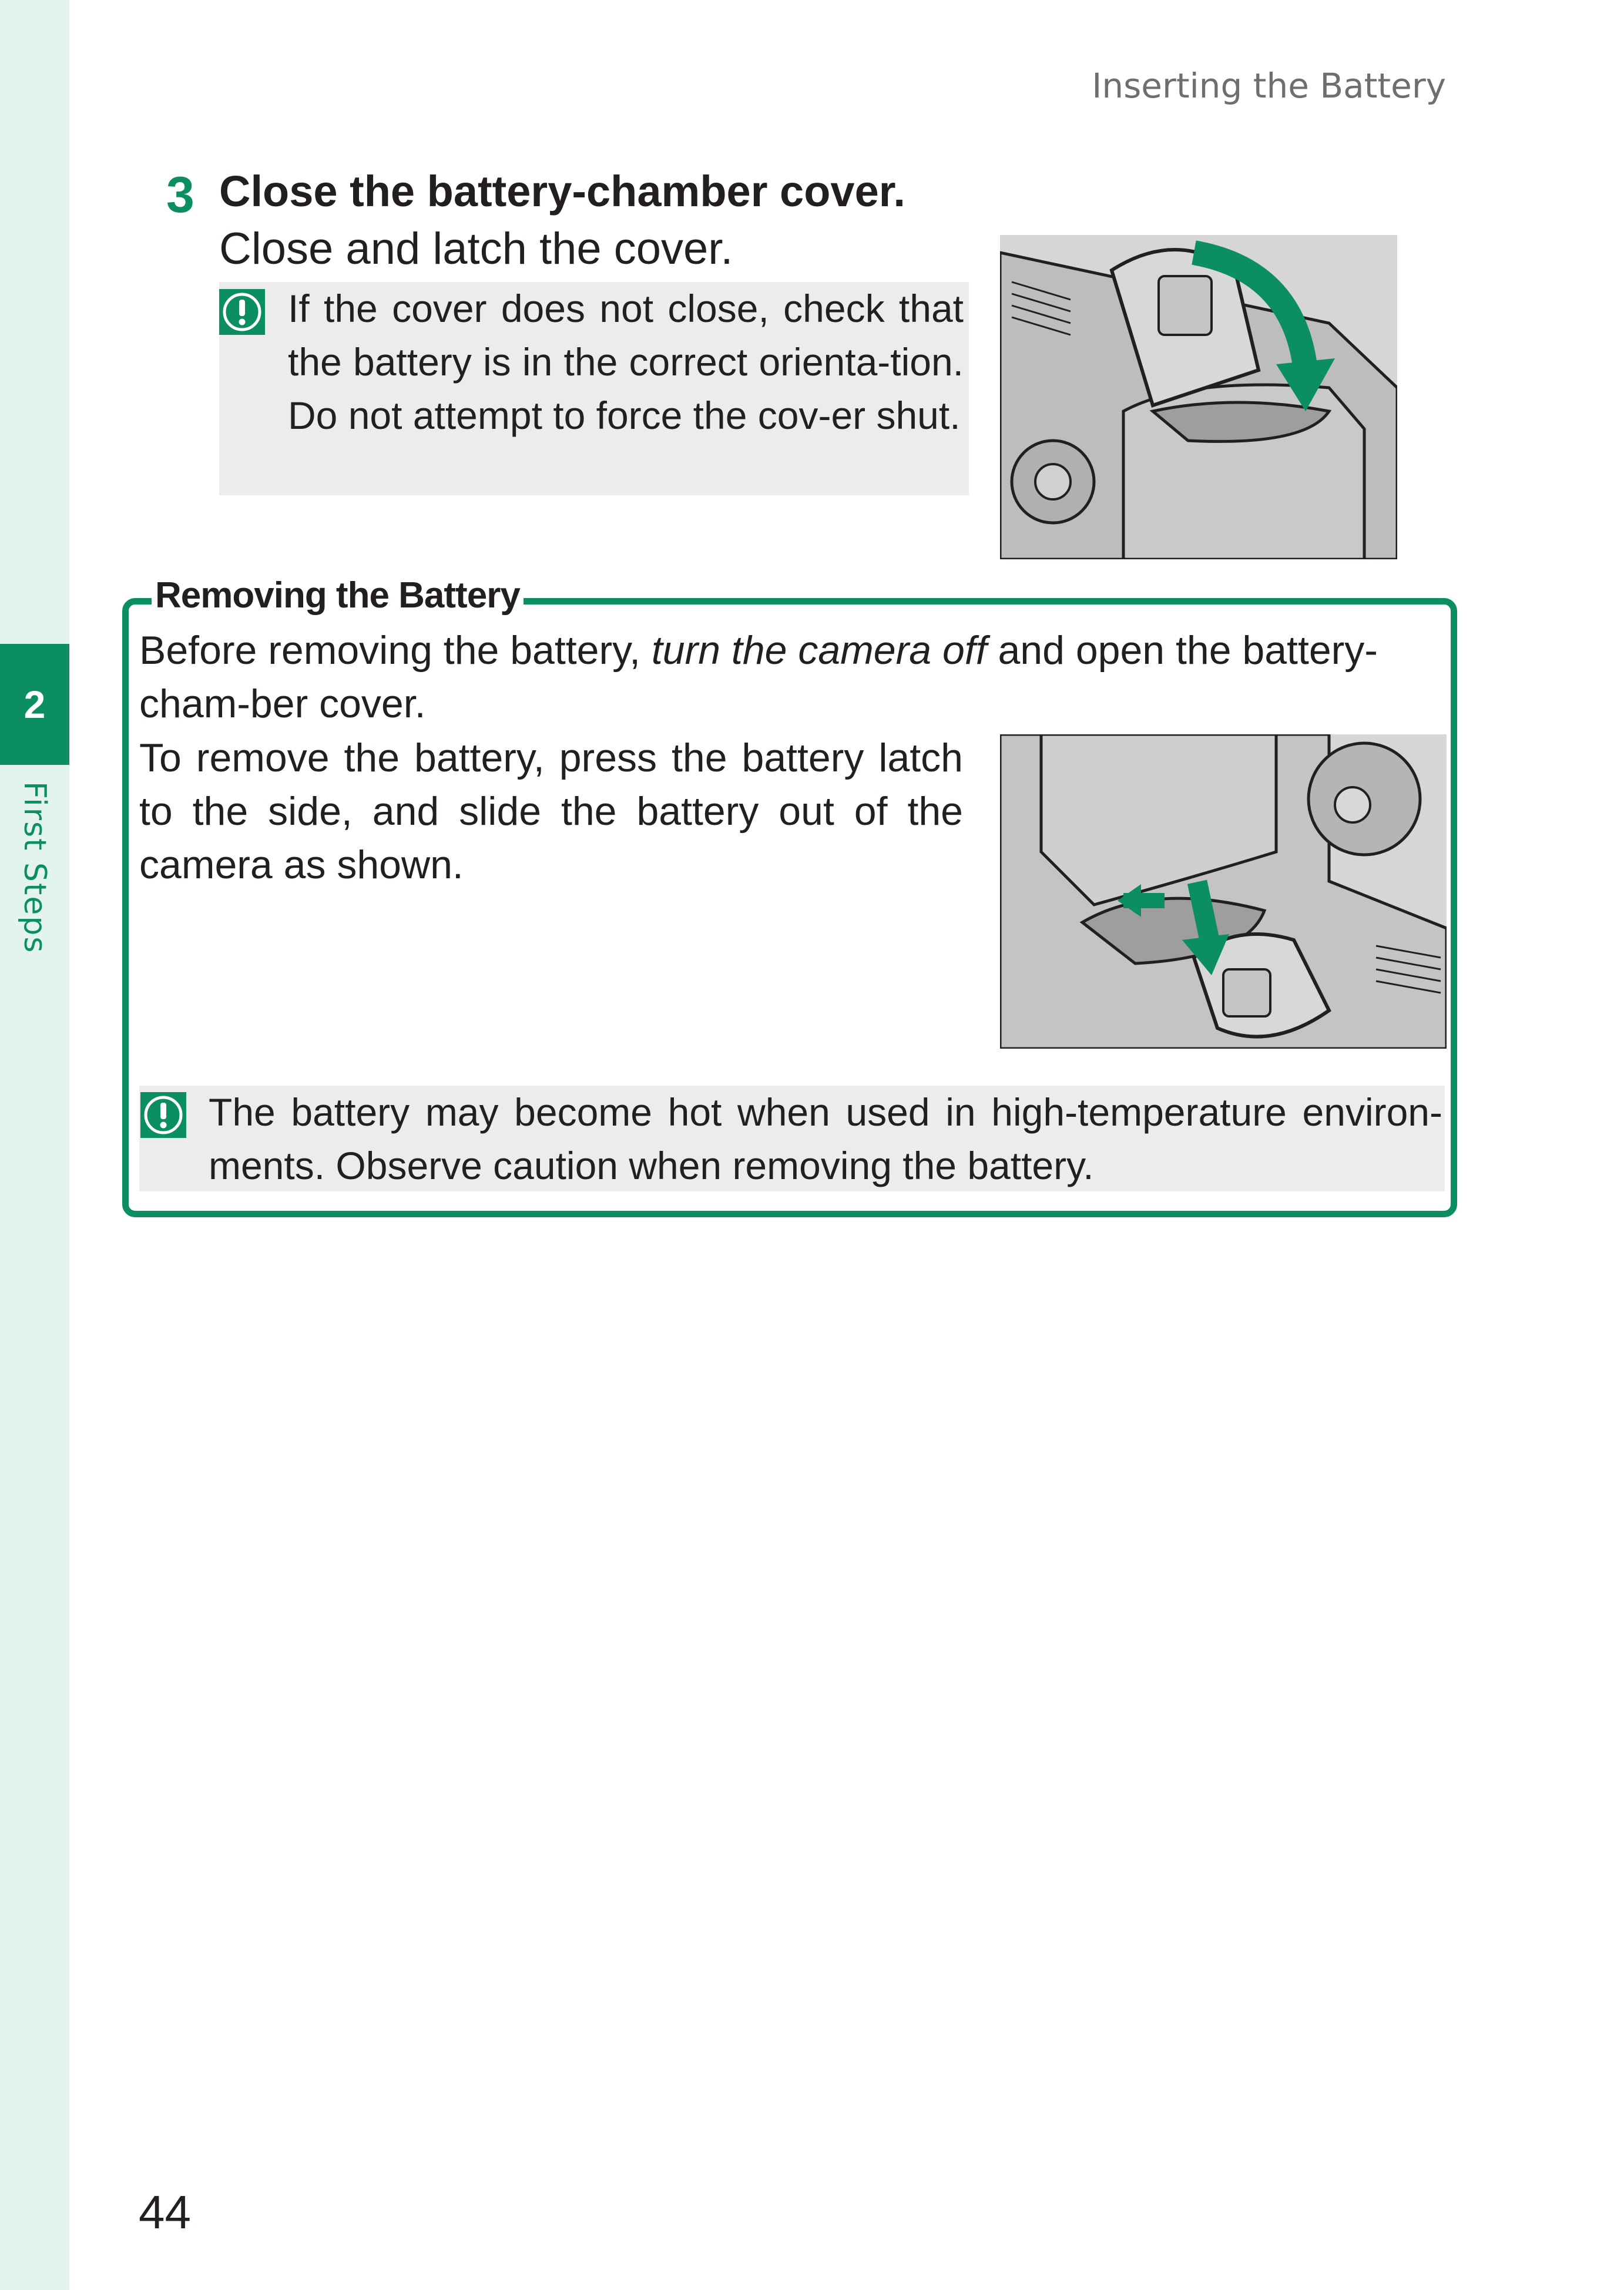  I want to click on chapter-tab: 2, so click(34, 704).